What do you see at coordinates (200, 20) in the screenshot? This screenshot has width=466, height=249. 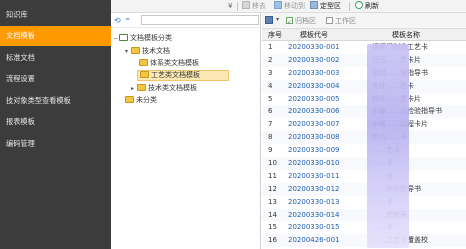 I see `tree-search-input` at bounding box center [200, 20].